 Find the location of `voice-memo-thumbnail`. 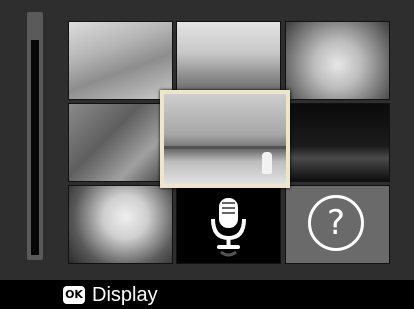

voice-memo-thumbnail is located at coordinates (228, 224).